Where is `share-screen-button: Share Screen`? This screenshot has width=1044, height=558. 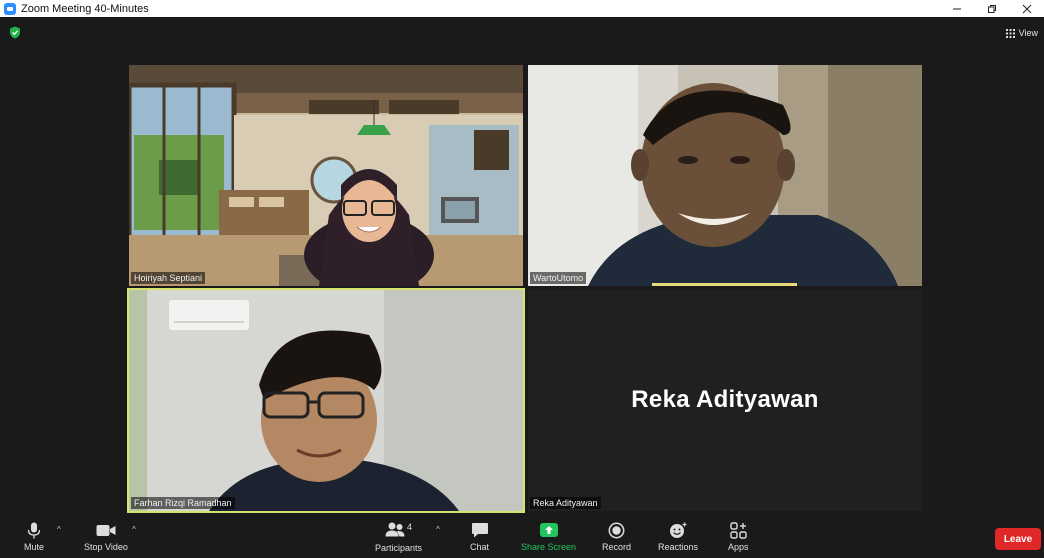
share-screen-button: Share Screen is located at coordinates (548, 537).